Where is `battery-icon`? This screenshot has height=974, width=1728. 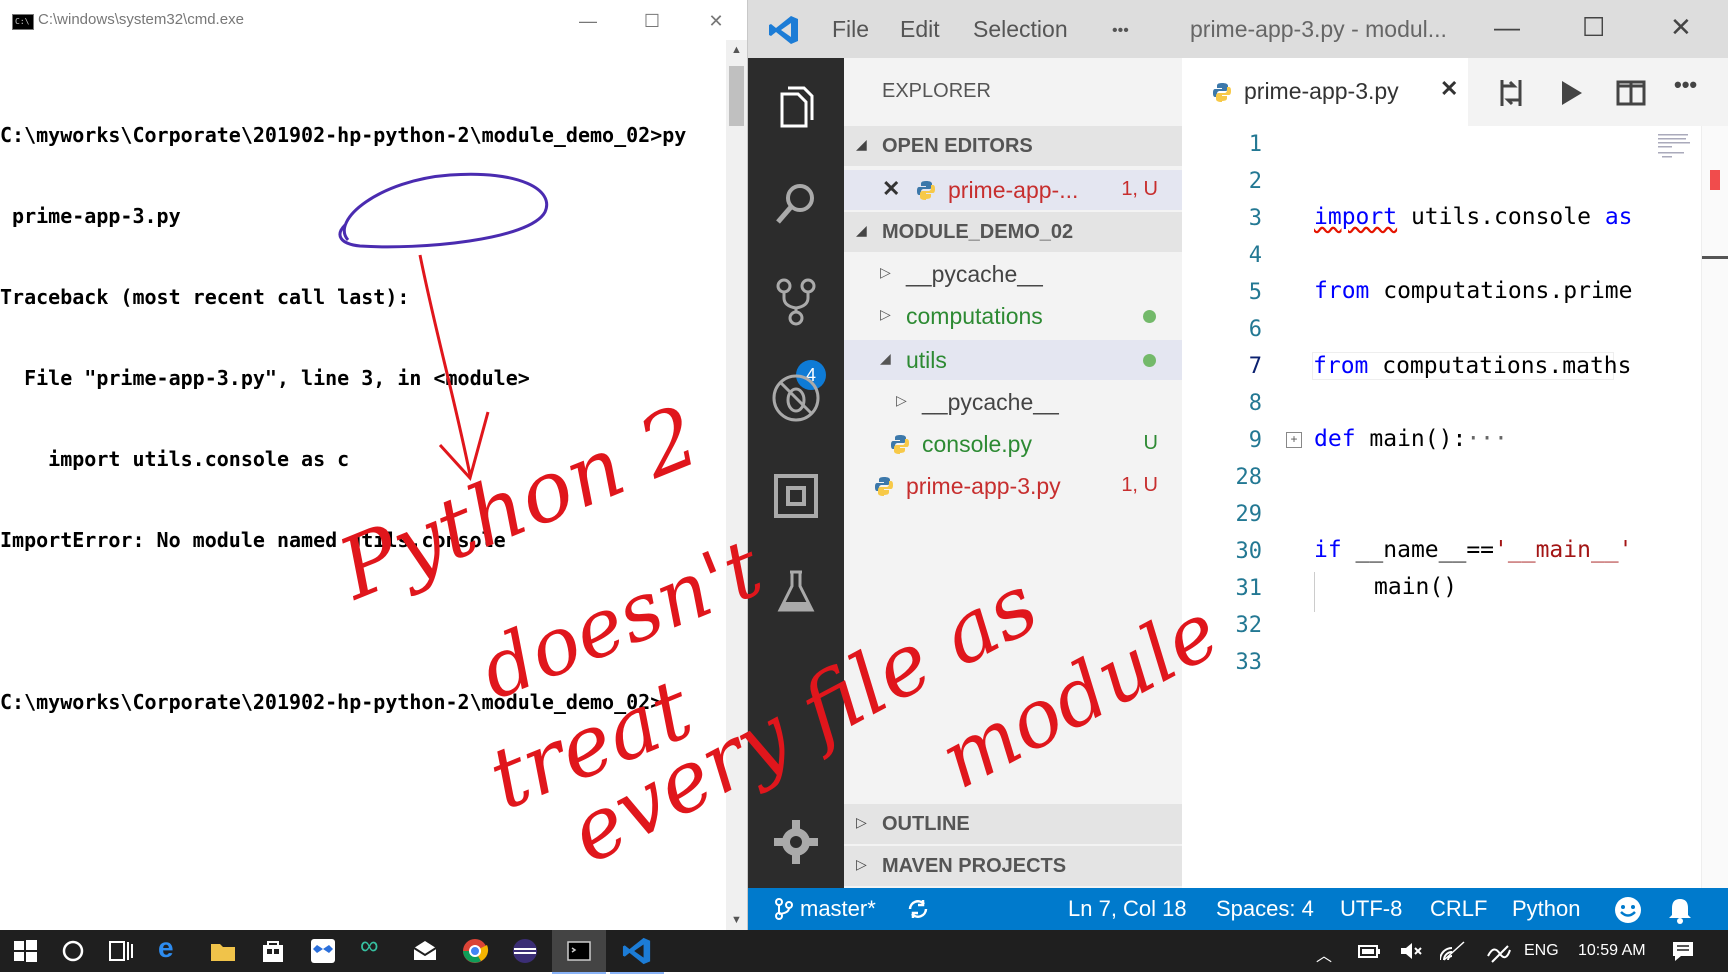 battery-icon is located at coordinates (1369, 951).